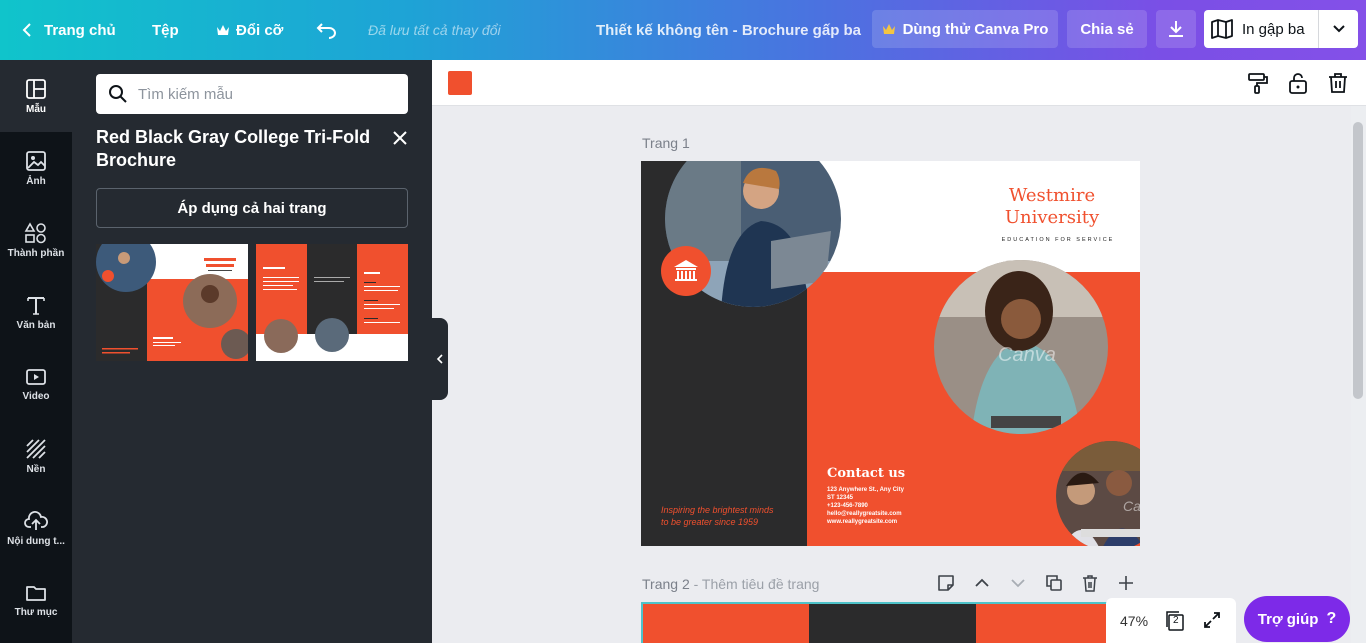 This screenshot has height=643, width=1366. I want to click on rail-item-photos: Ảnh, so click(36, 168).